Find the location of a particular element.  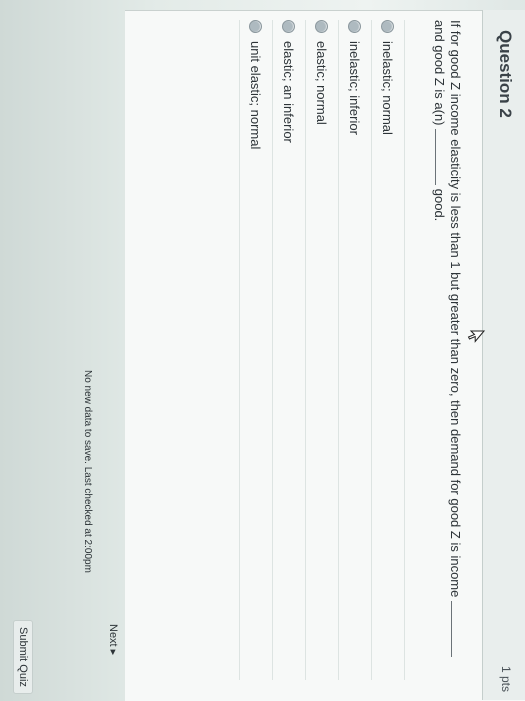

choice-elastic-inferior: elastic; an inferior is located at coordinates (289, 350).